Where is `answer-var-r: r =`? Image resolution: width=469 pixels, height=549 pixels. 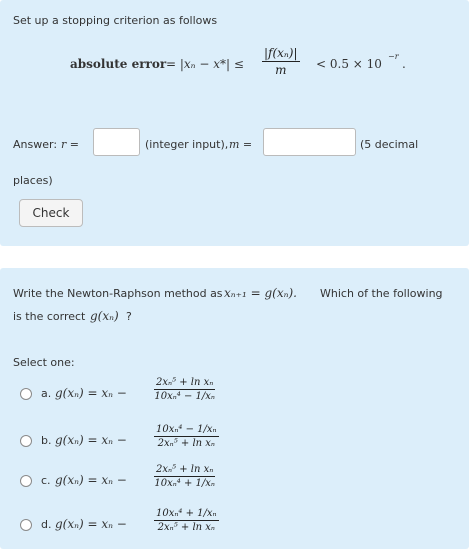 answer-var-r: r = is located at coordinates (70, 144).